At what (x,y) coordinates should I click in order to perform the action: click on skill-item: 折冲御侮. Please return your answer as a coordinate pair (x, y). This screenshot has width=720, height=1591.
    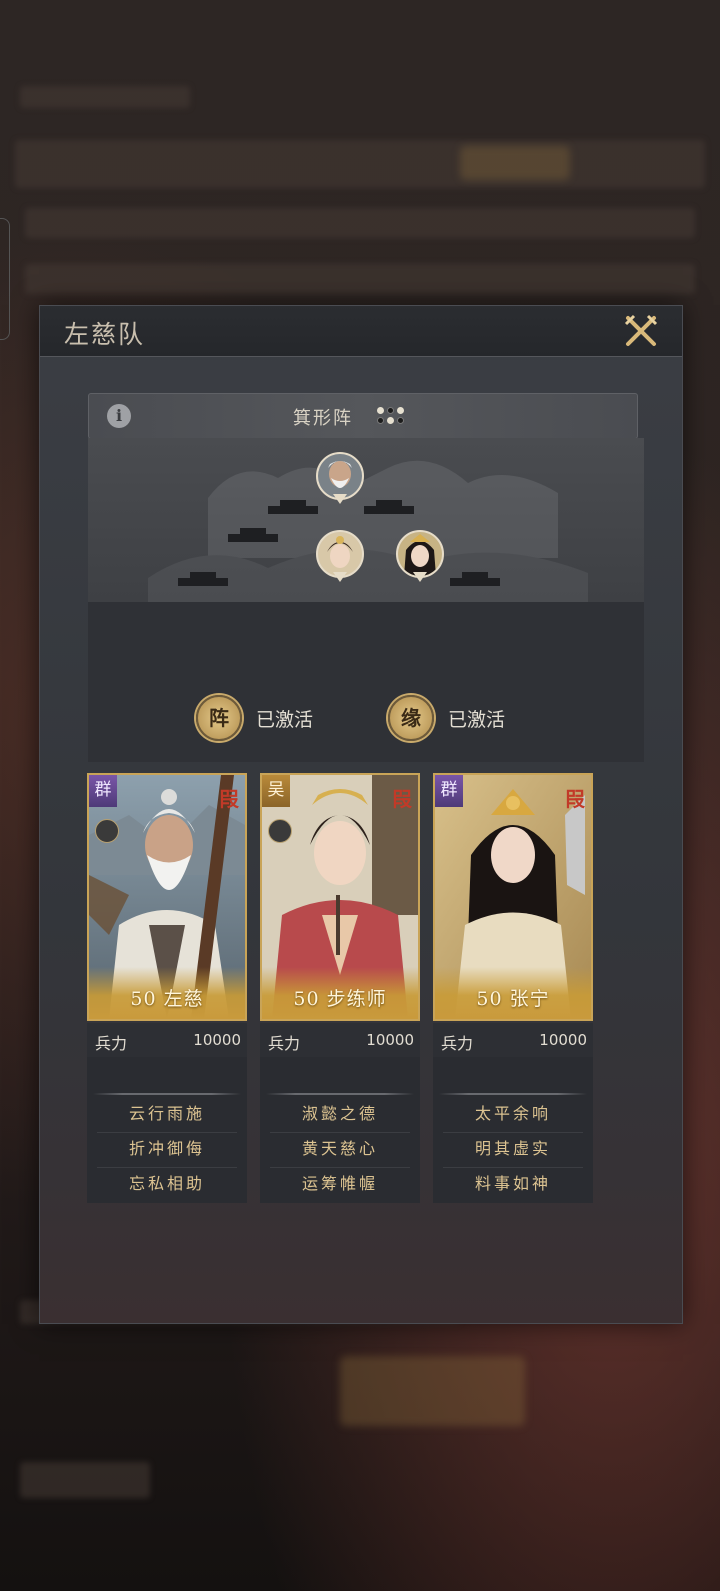
    Looking at the image, I should click on (167, 1149).